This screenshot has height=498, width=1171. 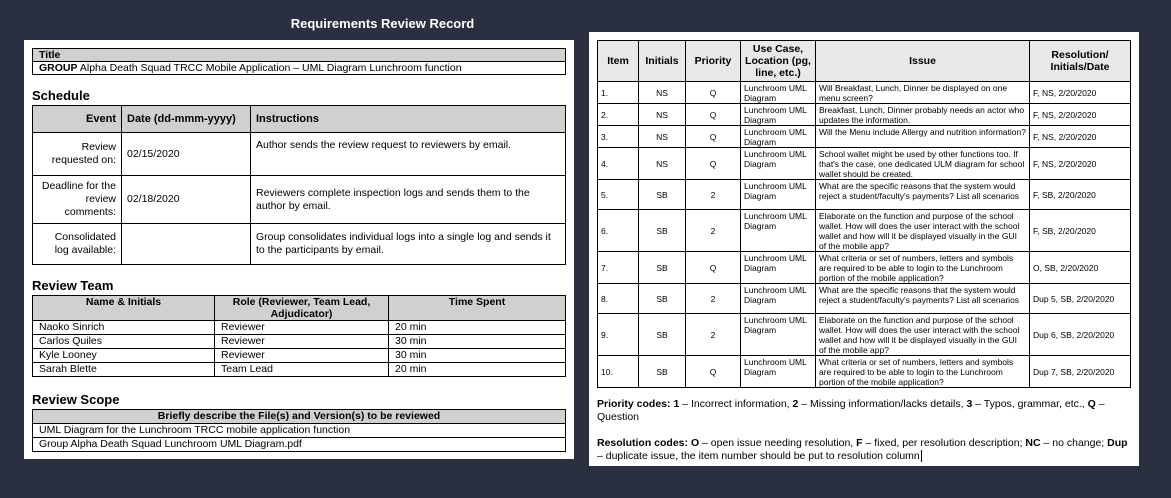 I want to click on issue-item: 1., so click(x=618, y=92).